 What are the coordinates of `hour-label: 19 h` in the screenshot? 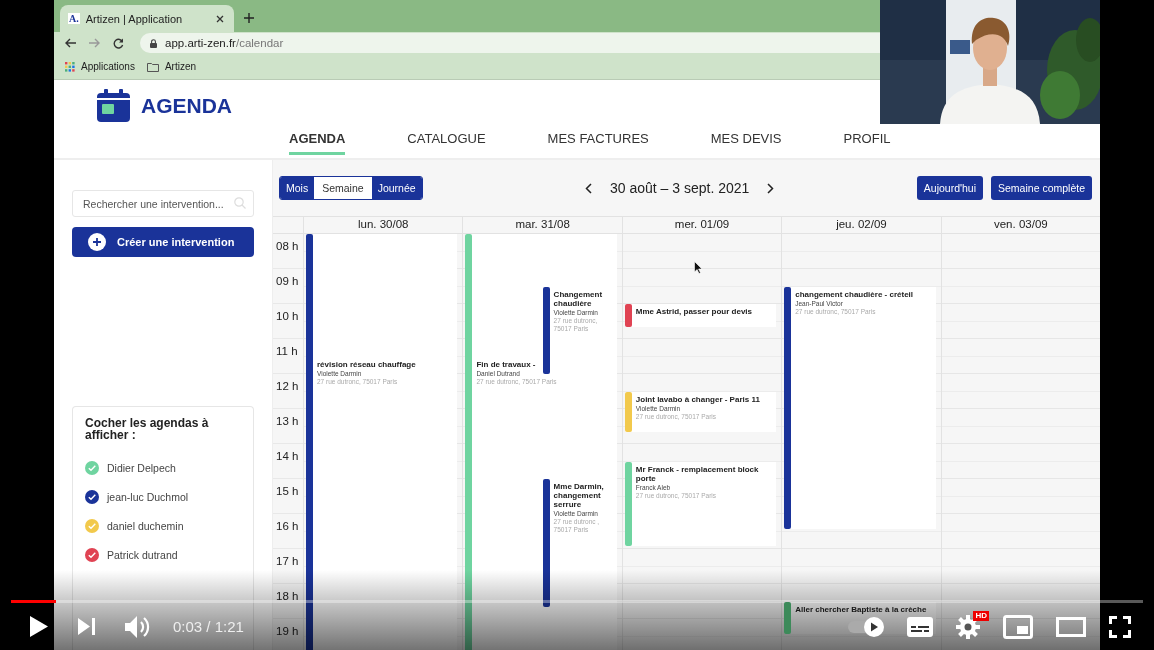 It's located at (287, 631).